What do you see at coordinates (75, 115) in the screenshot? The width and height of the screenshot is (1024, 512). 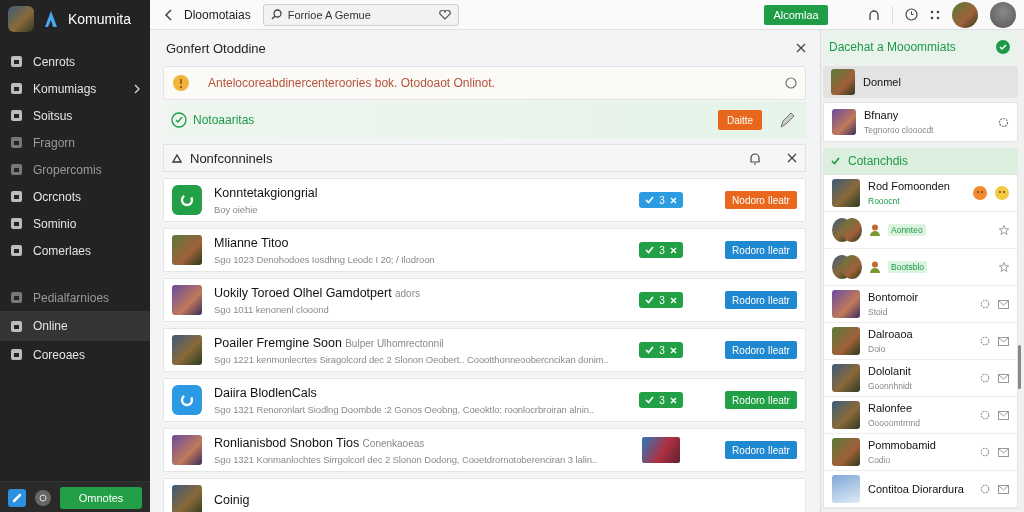 I see `sidebar-item: Soitsus` at bounding box center [75, 115].